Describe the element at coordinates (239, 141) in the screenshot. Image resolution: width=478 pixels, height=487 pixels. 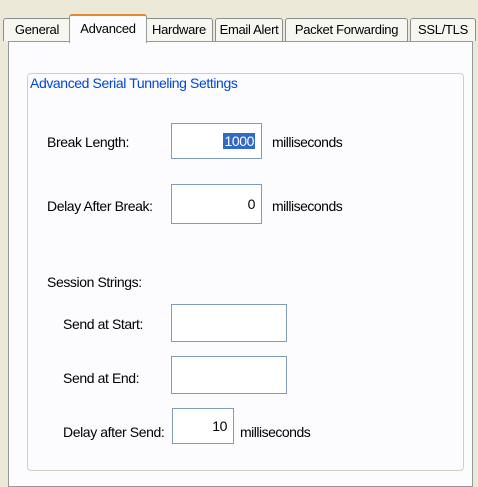
I see `break-length-value: 1000` at that location.